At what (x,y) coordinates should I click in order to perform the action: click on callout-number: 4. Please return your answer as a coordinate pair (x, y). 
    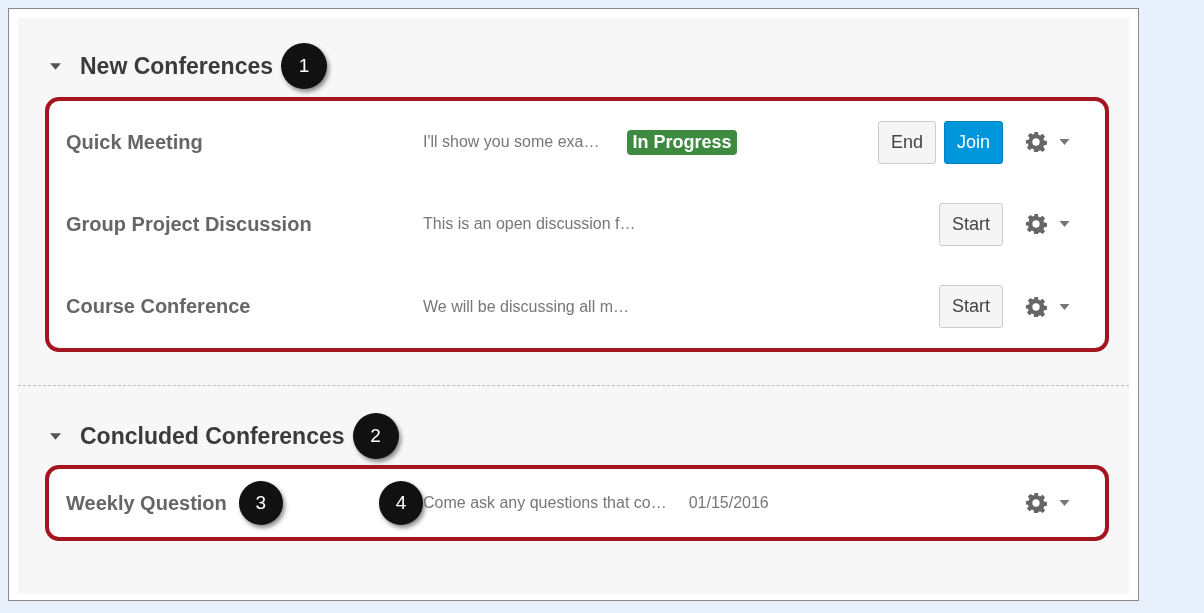
    Looking at the image, I should click on (401, 503).